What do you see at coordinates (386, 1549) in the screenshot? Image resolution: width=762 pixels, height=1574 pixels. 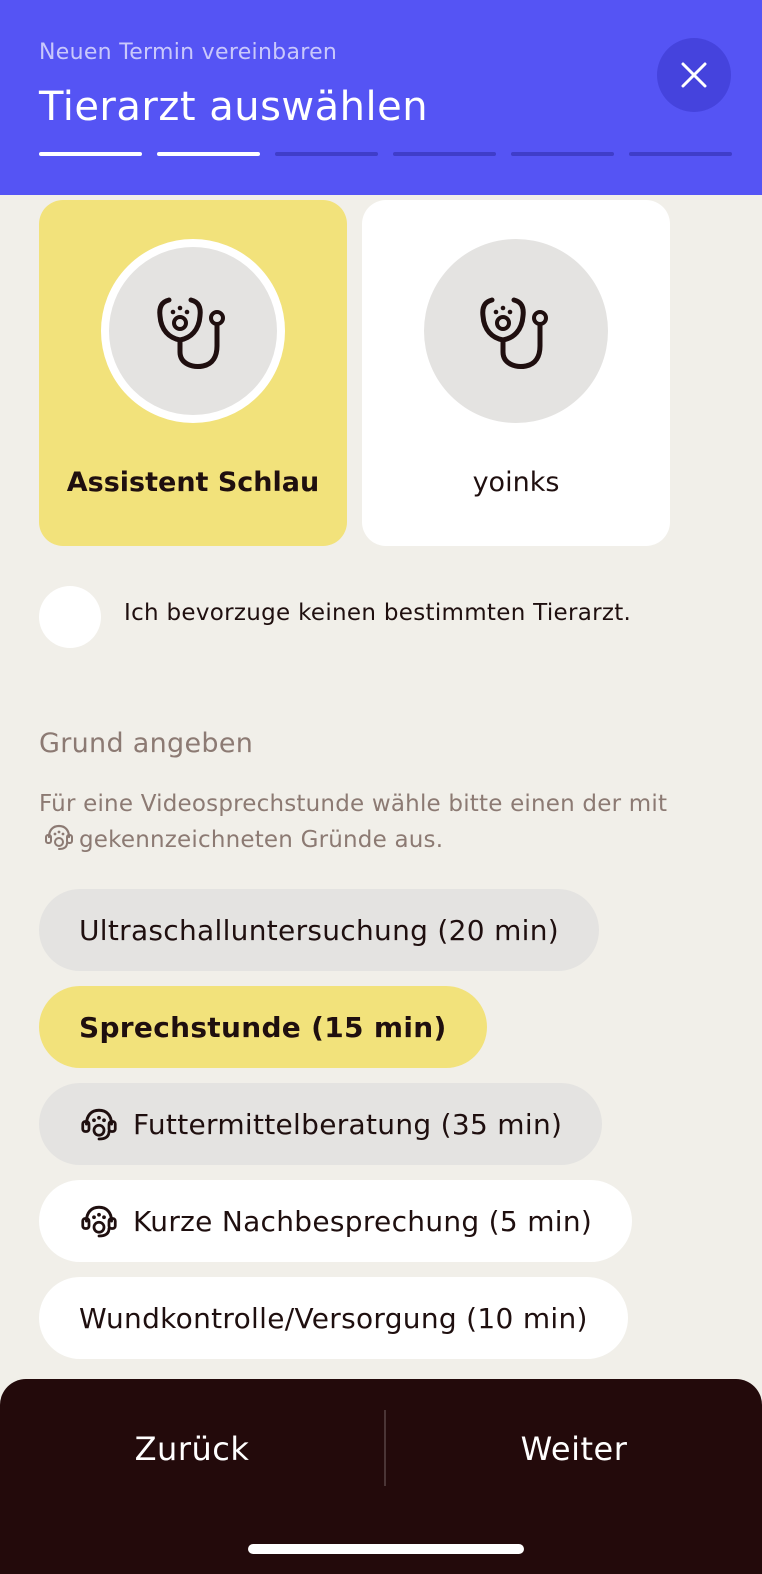 I see `home-indicator` at bounding box center [386, 1549].